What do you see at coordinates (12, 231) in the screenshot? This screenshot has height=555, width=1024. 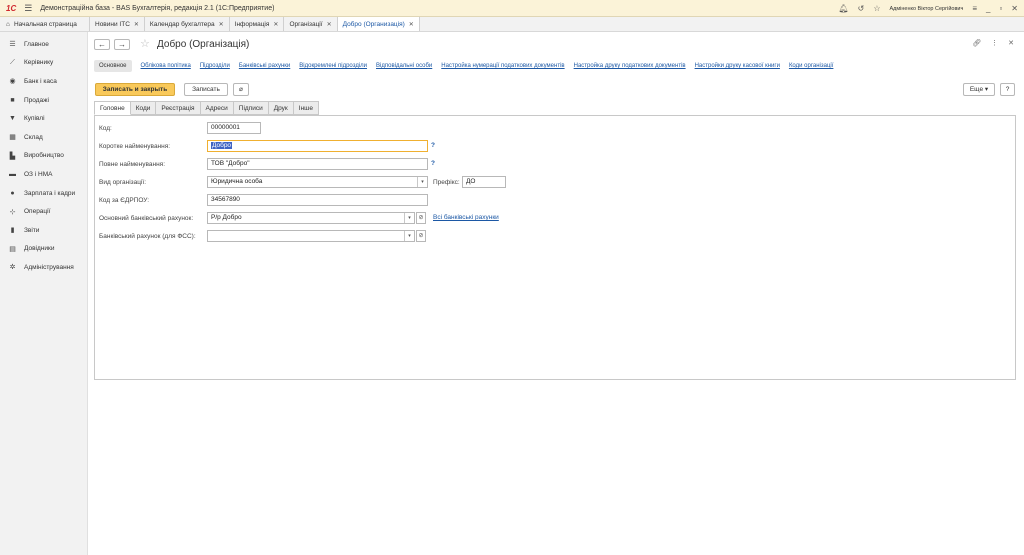 I see `report-icon: ▮` at bounding box center [12, 231].